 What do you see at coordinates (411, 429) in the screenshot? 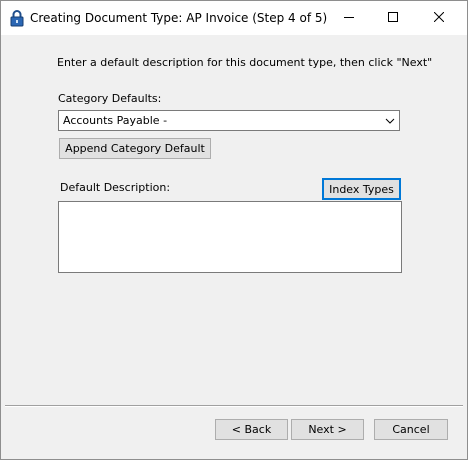
I see `cancel-button: Cancel` at bounding box center [411, 429].